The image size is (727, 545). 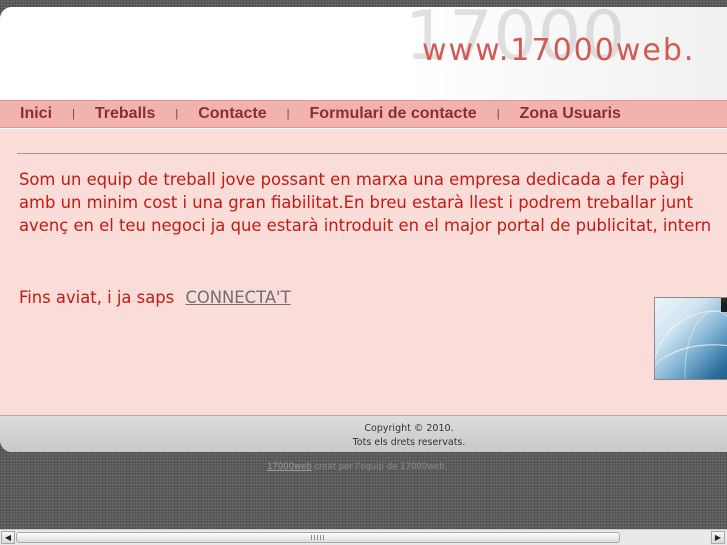 I want to click on content-divider, so click(x=372, y=153).